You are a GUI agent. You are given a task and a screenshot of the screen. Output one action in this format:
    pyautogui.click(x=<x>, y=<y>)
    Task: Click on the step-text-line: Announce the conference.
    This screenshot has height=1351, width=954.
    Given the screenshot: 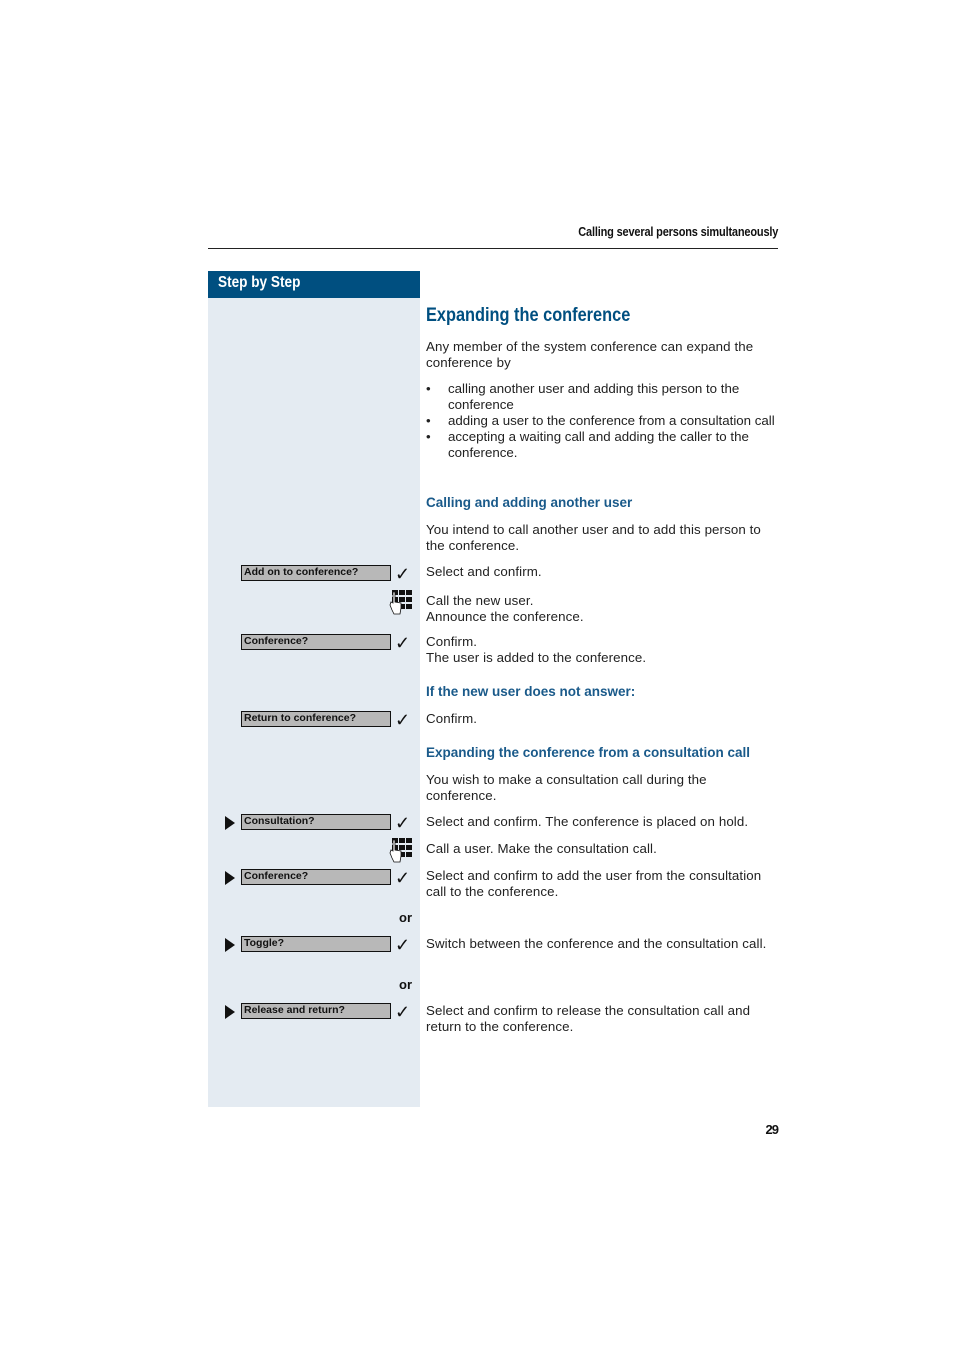 What is the action you would take?
    pyautogui.click(x=505, y=616)
    